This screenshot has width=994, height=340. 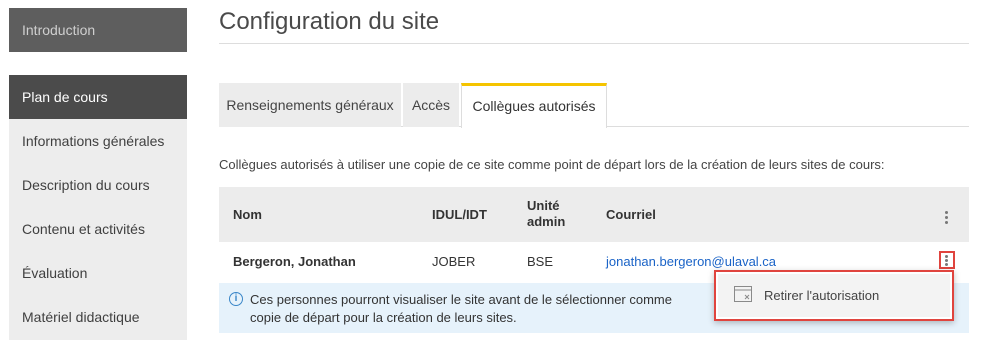 I want to click on sidebar-intro: Introduction, so click(x=98, y=30).